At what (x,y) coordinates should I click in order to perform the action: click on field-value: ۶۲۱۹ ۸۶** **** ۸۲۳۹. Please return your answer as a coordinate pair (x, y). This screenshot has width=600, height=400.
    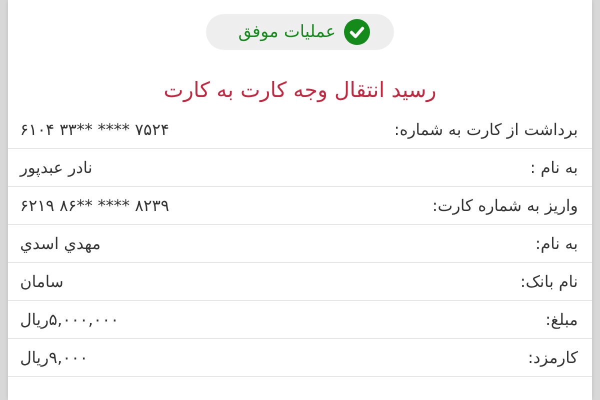
    Looking at the image, I should click on (95, 205).